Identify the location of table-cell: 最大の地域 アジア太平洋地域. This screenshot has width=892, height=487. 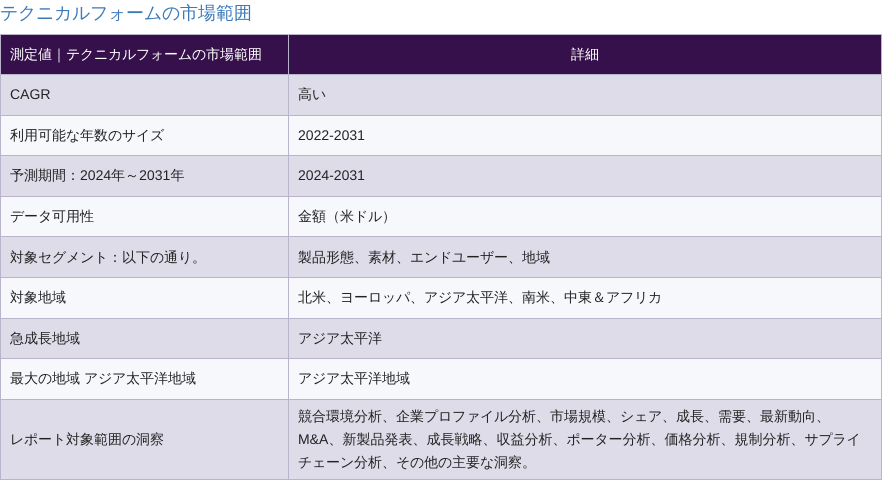
(144, 379).